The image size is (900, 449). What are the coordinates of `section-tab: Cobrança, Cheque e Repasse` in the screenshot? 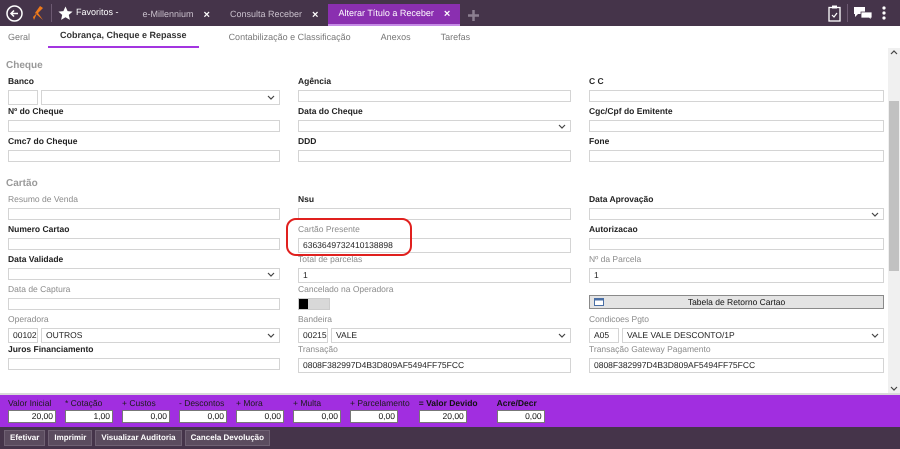 It's located at (123, 38).